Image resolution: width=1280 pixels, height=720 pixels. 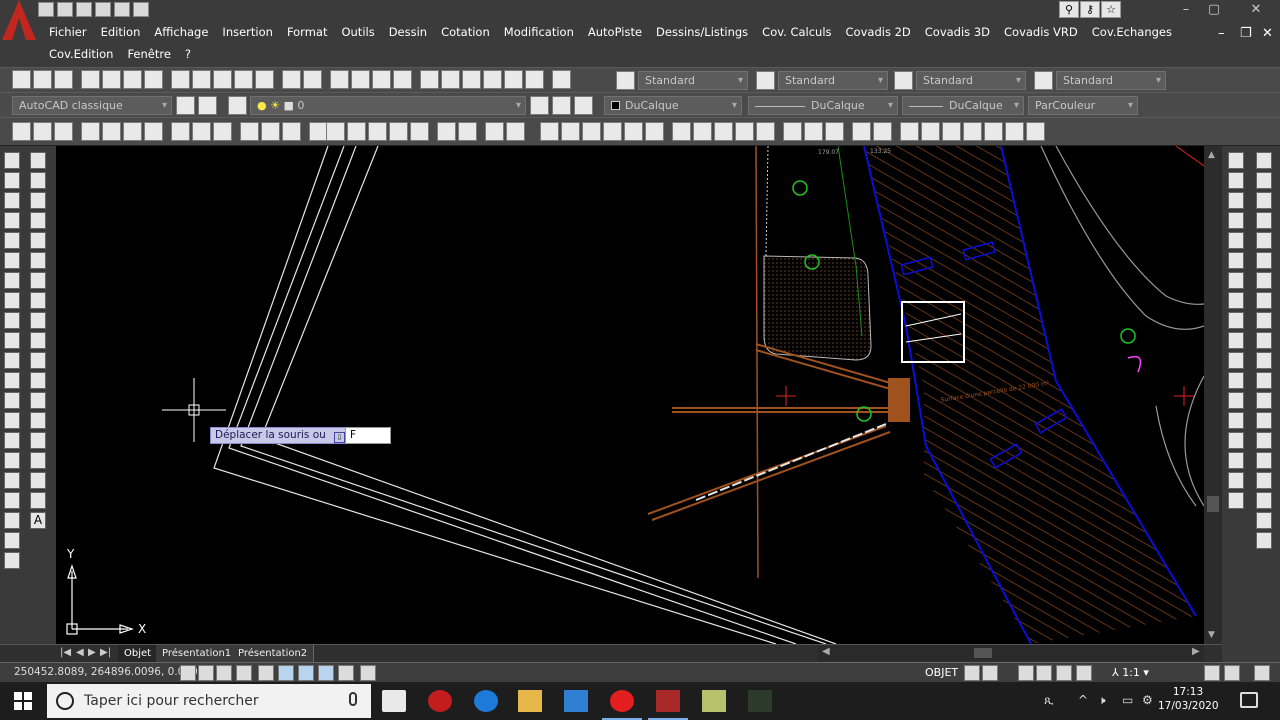 I want to click on network-icon: ⚙, so click(x=1147, y=700).